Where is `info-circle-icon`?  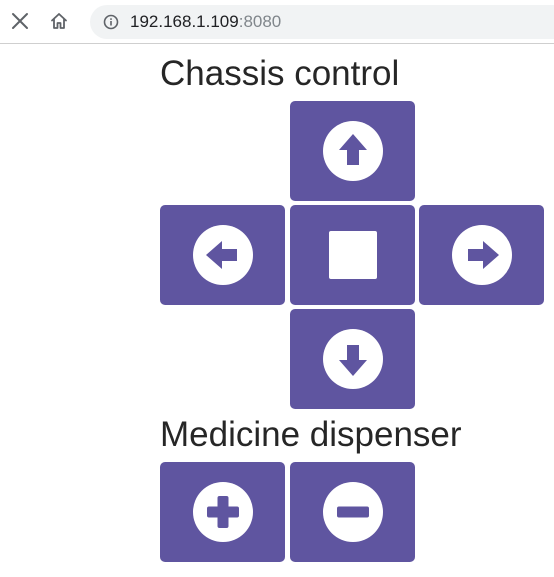 info-circle-icon is located at coordinates (111, 22).